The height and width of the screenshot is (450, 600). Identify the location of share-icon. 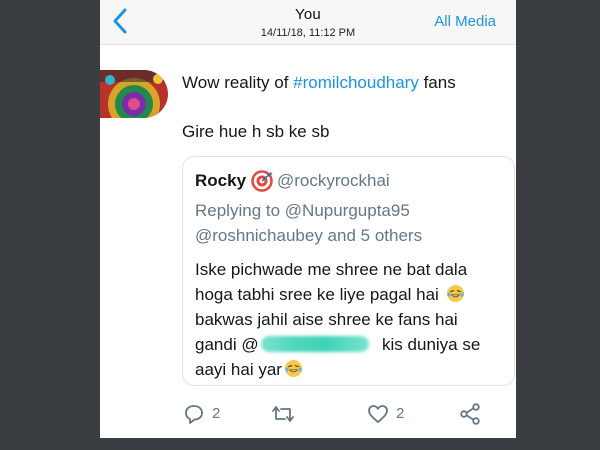
(470, 414).